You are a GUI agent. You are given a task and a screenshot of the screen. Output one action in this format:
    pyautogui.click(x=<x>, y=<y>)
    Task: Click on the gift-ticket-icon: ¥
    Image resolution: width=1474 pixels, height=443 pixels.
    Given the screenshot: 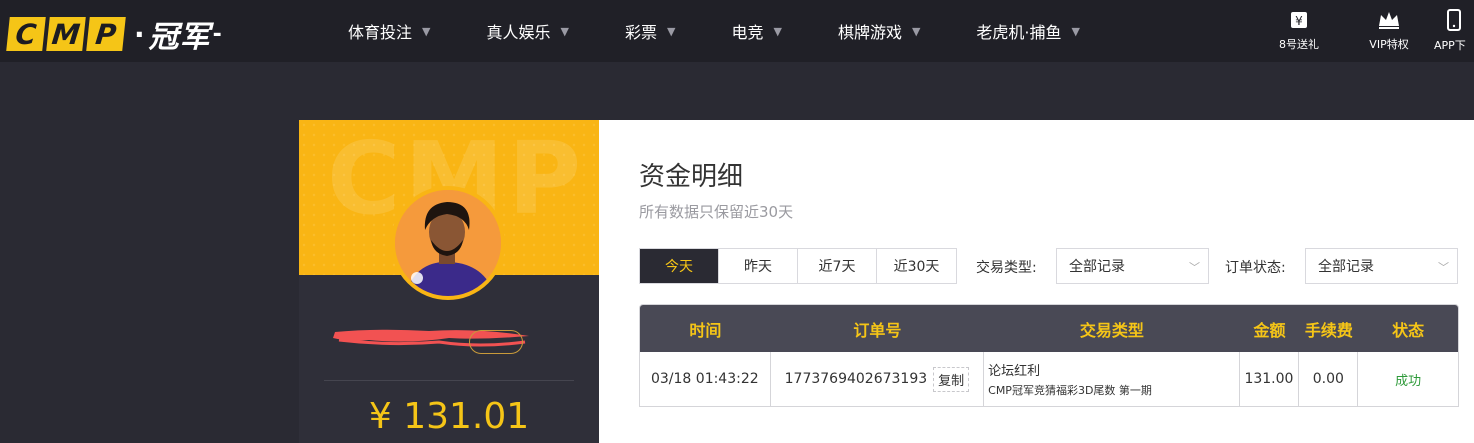 What is the action you would take?
    pyautogui.click(x=1299, y=20)
    